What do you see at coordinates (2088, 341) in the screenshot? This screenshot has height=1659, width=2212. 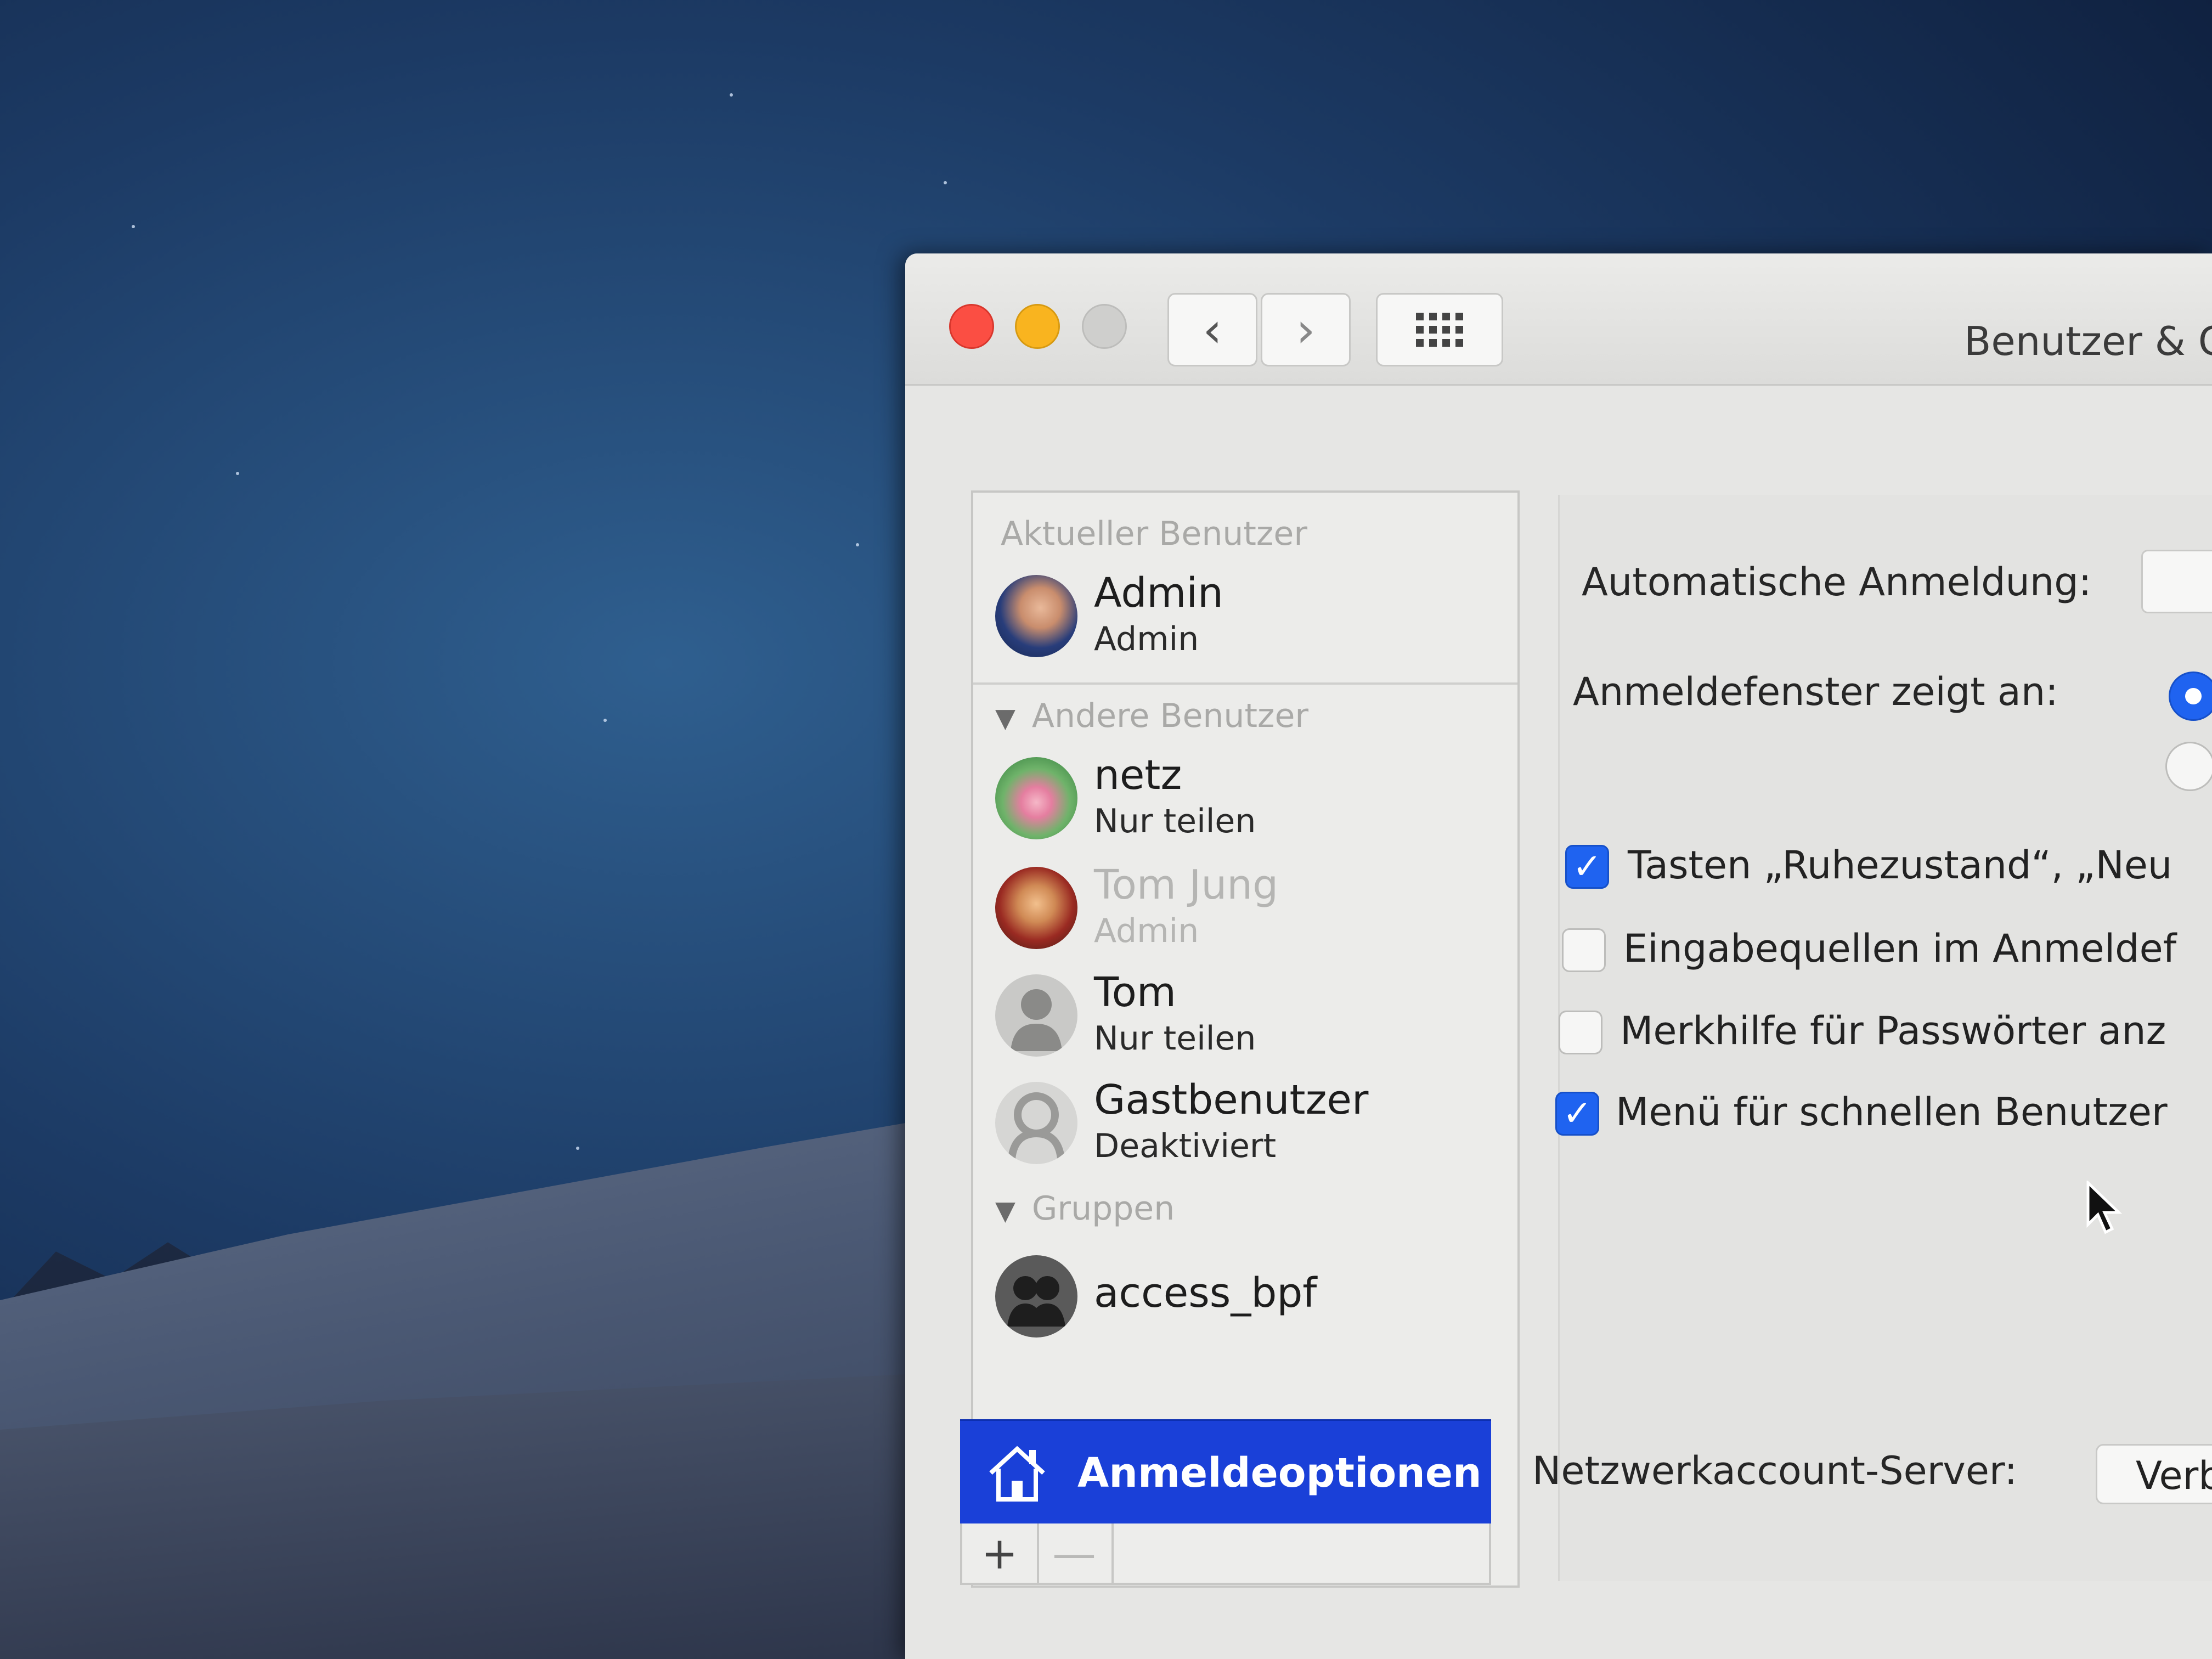 I see `window-title: Benutzer & G` at bounding box center [2088, 341].